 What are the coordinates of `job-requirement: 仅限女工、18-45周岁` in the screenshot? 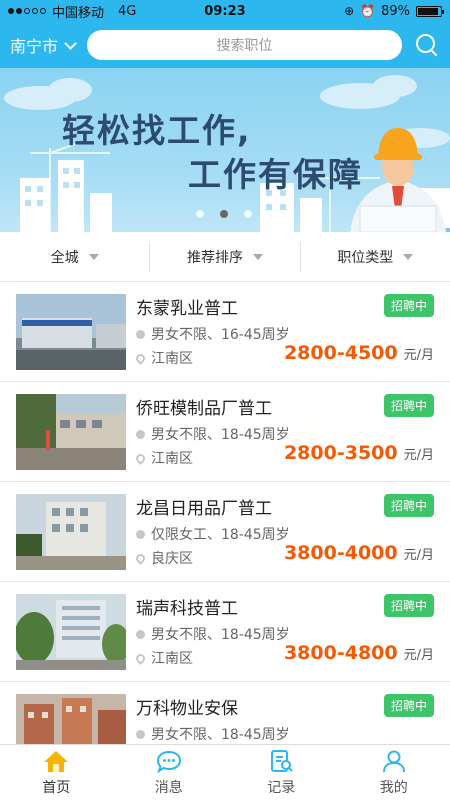 It's located at (213, 534).